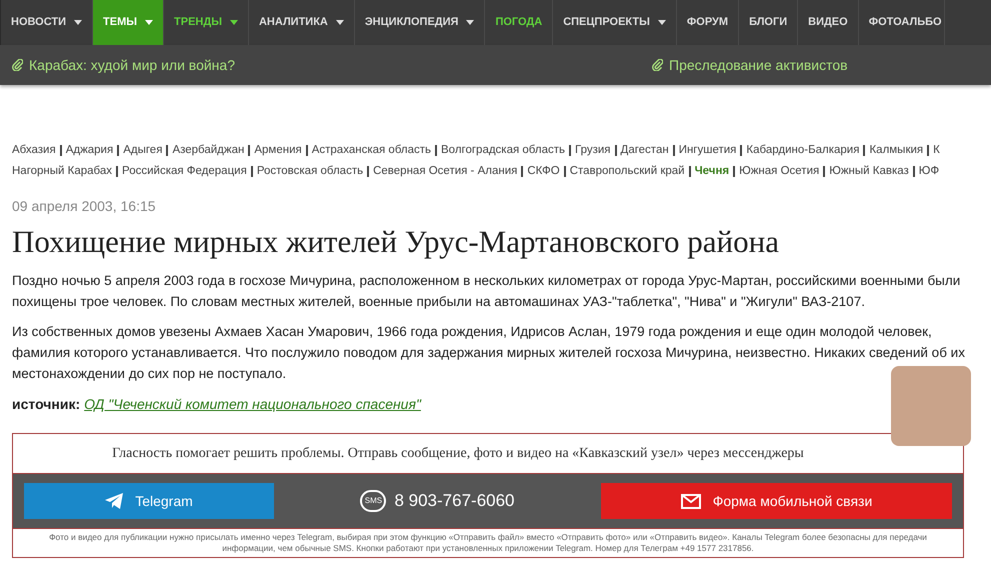 The height and width of the screenshot is (578, 991). I want to click on region-link: Чечня, so click(712, 171).